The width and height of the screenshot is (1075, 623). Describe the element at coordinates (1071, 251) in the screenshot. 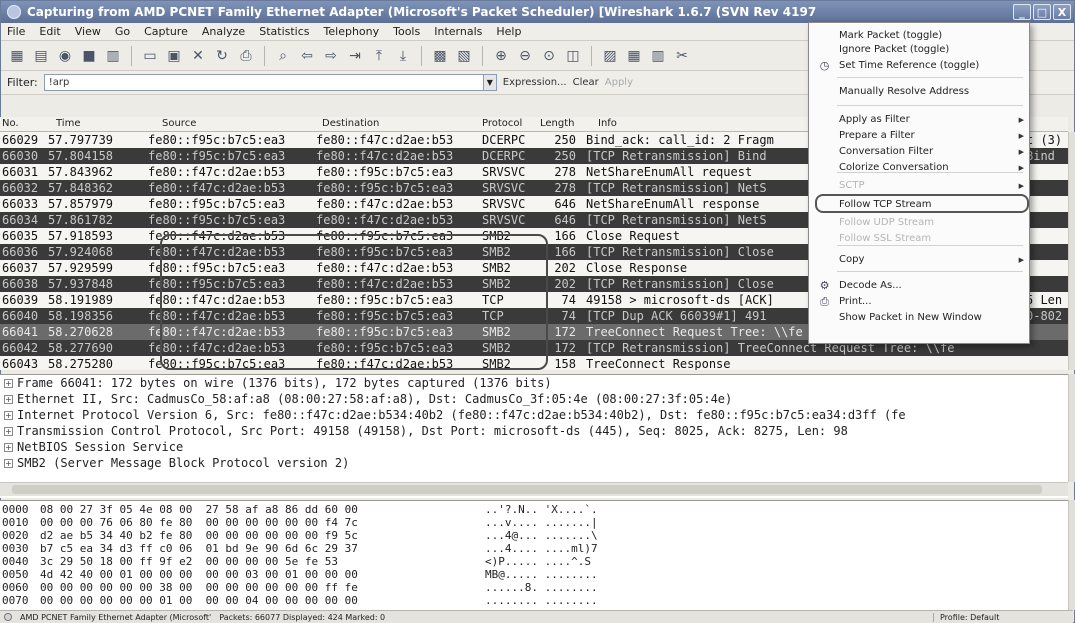

I see `packet-list-scrollbar` at that location.